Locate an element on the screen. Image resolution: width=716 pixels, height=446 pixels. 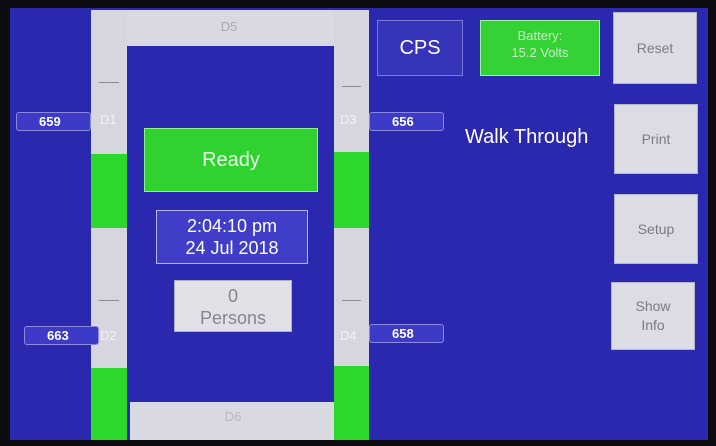
reset-button: Reset is located at coordinates (655, 48).